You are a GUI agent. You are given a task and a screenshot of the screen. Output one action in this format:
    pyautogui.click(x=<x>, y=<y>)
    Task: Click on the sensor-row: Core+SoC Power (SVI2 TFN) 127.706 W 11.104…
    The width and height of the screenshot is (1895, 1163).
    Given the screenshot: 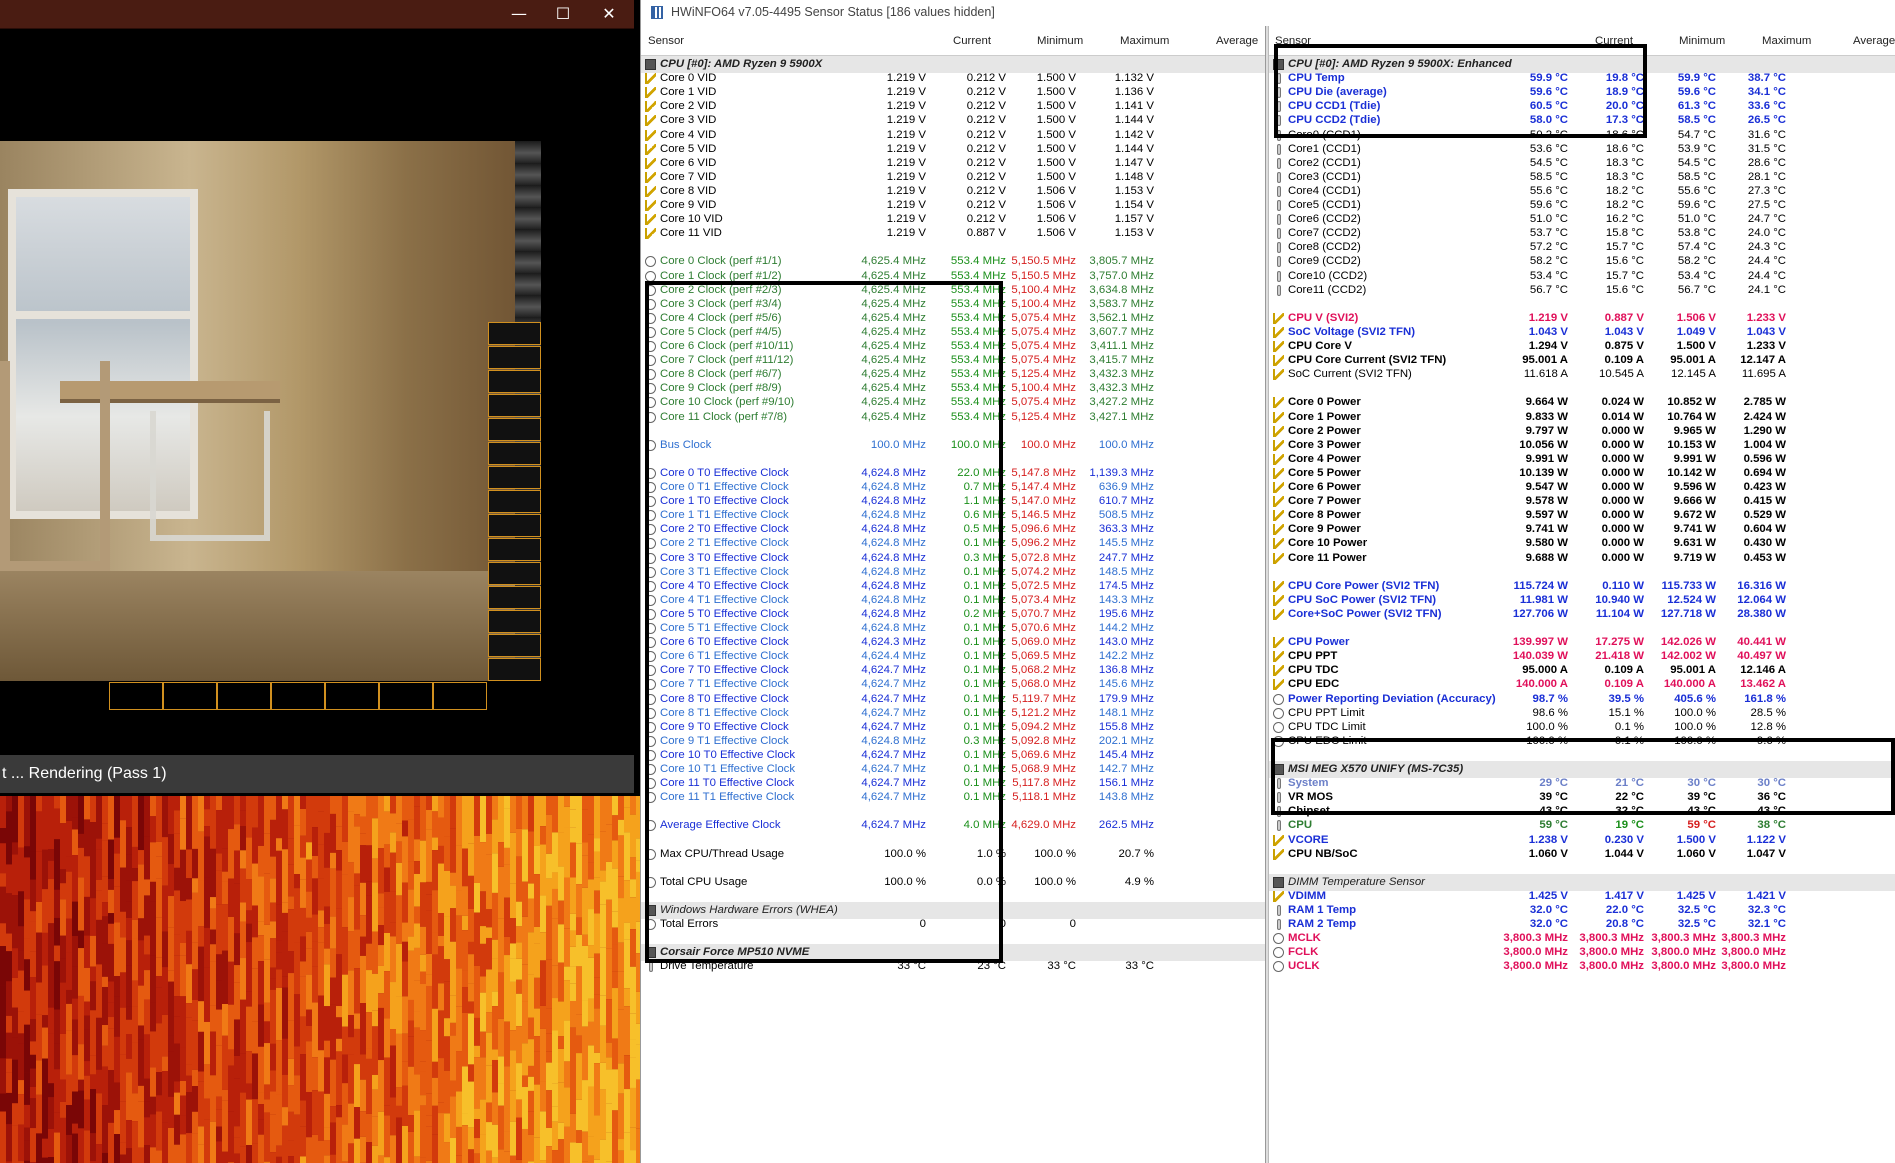 What is the action you would take?
    pyautogui.click(x=1582, y=614)
    